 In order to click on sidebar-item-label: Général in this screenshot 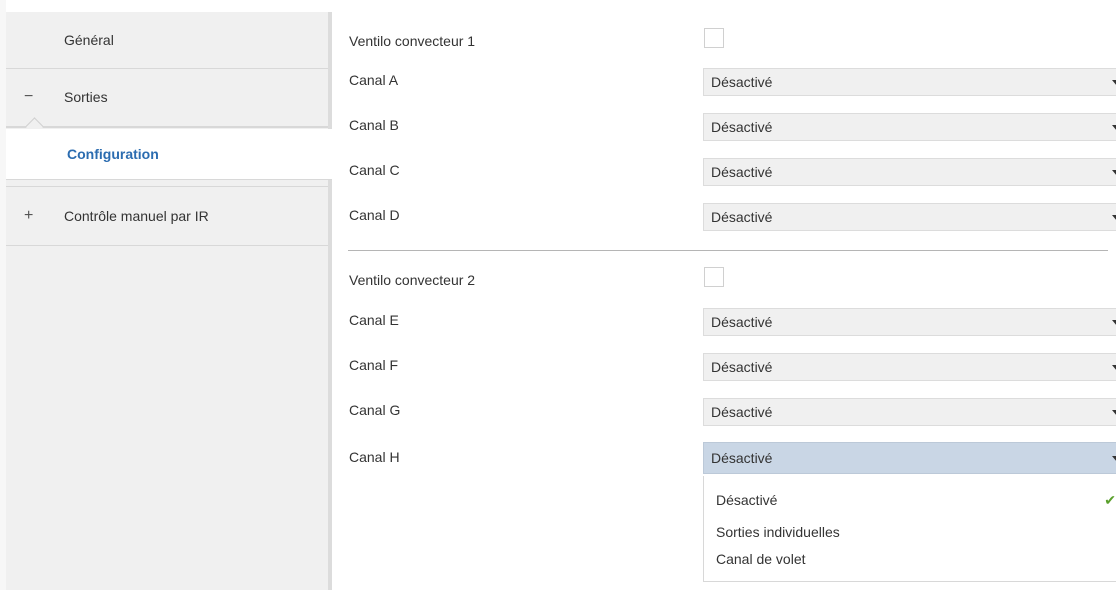, I will do `click(89, 40)`.